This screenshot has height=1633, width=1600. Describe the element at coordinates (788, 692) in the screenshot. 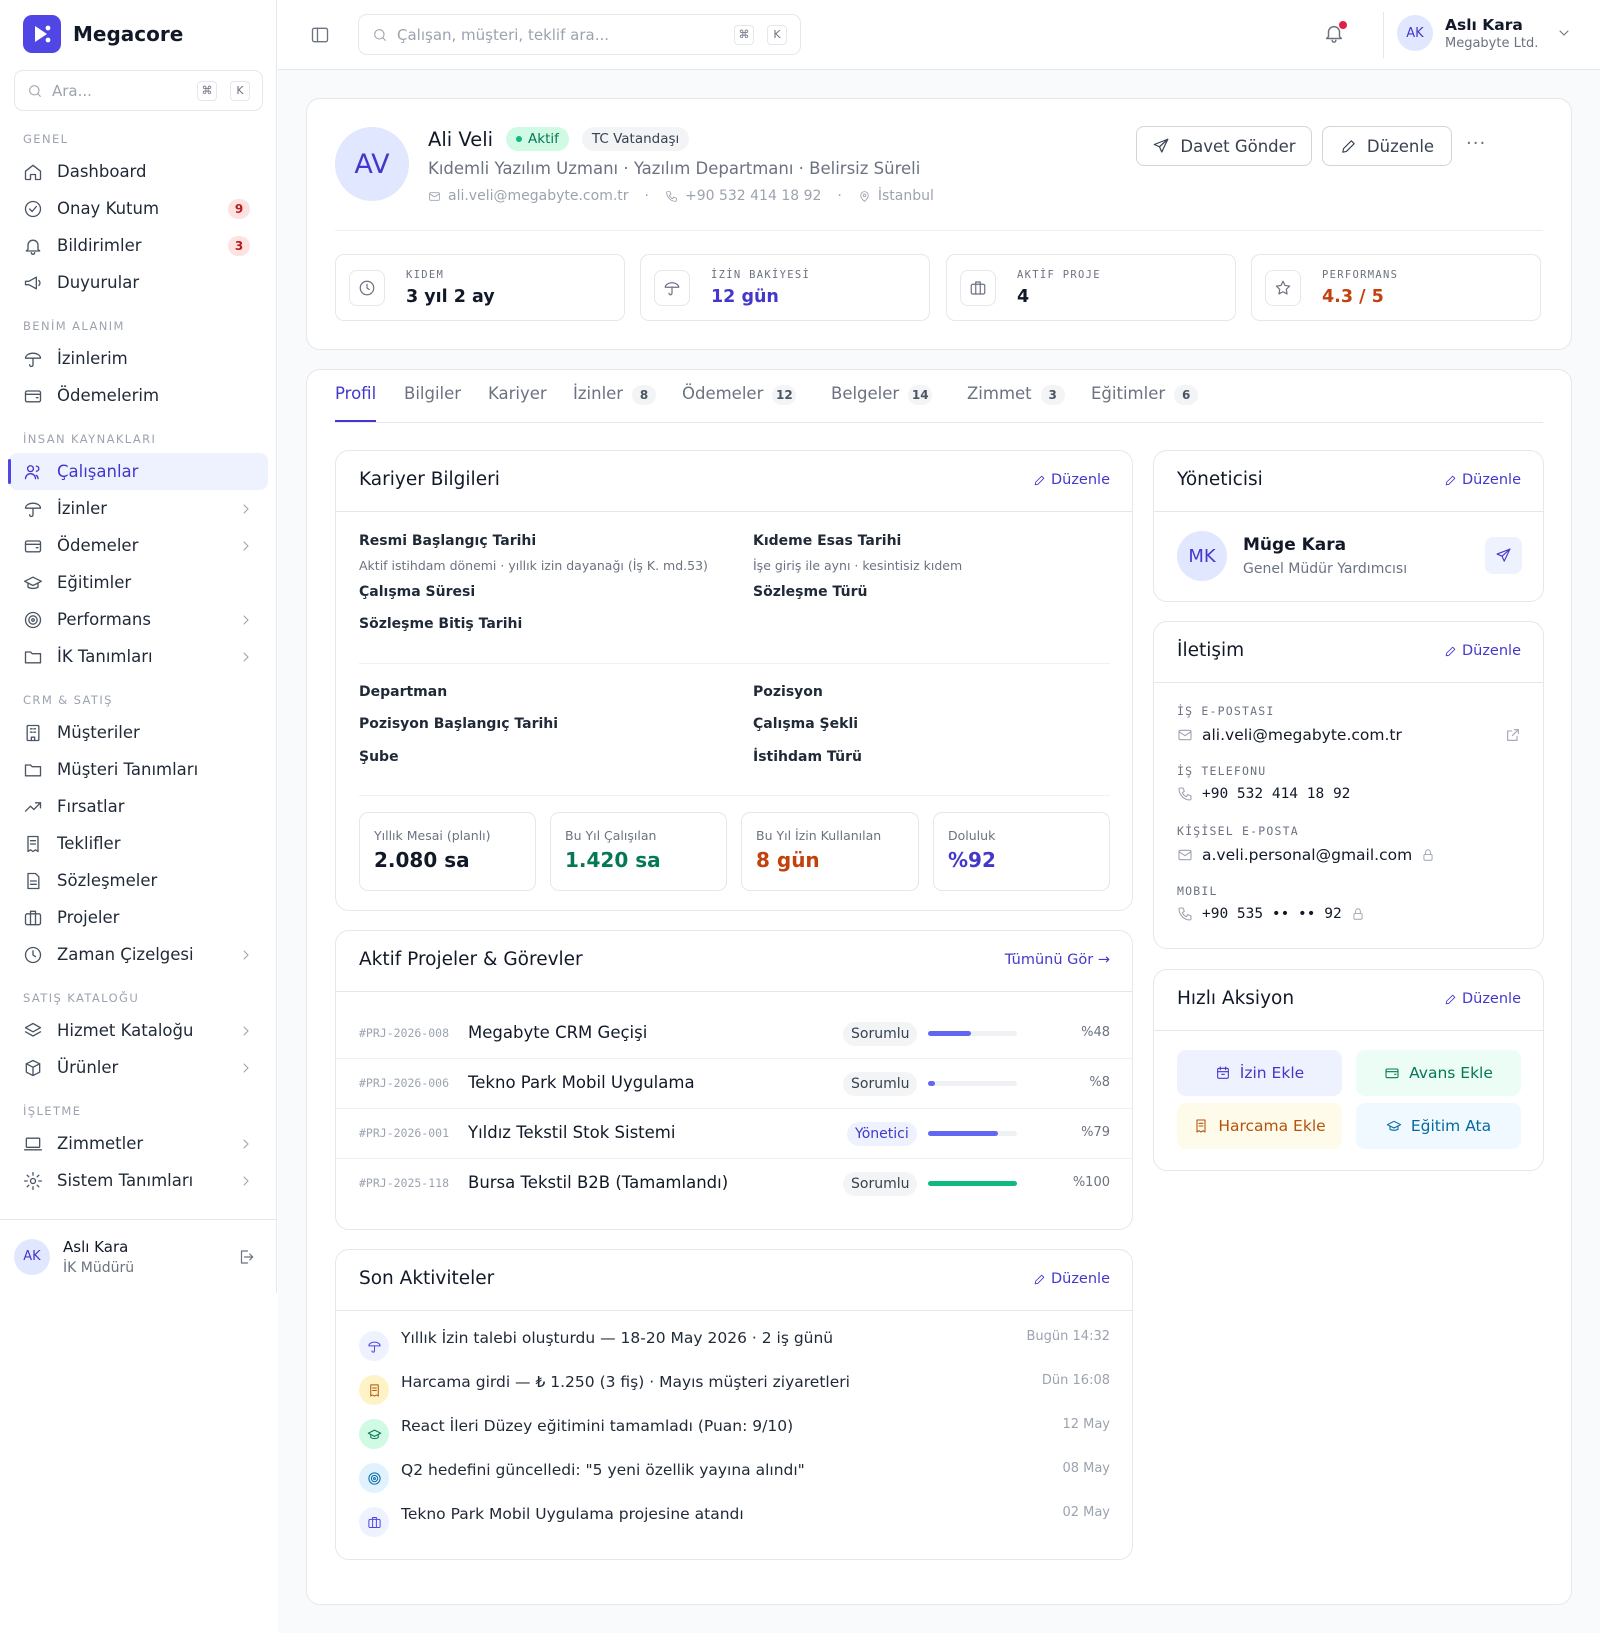

I see `field-pozisyon: Pozisyon` at that location.